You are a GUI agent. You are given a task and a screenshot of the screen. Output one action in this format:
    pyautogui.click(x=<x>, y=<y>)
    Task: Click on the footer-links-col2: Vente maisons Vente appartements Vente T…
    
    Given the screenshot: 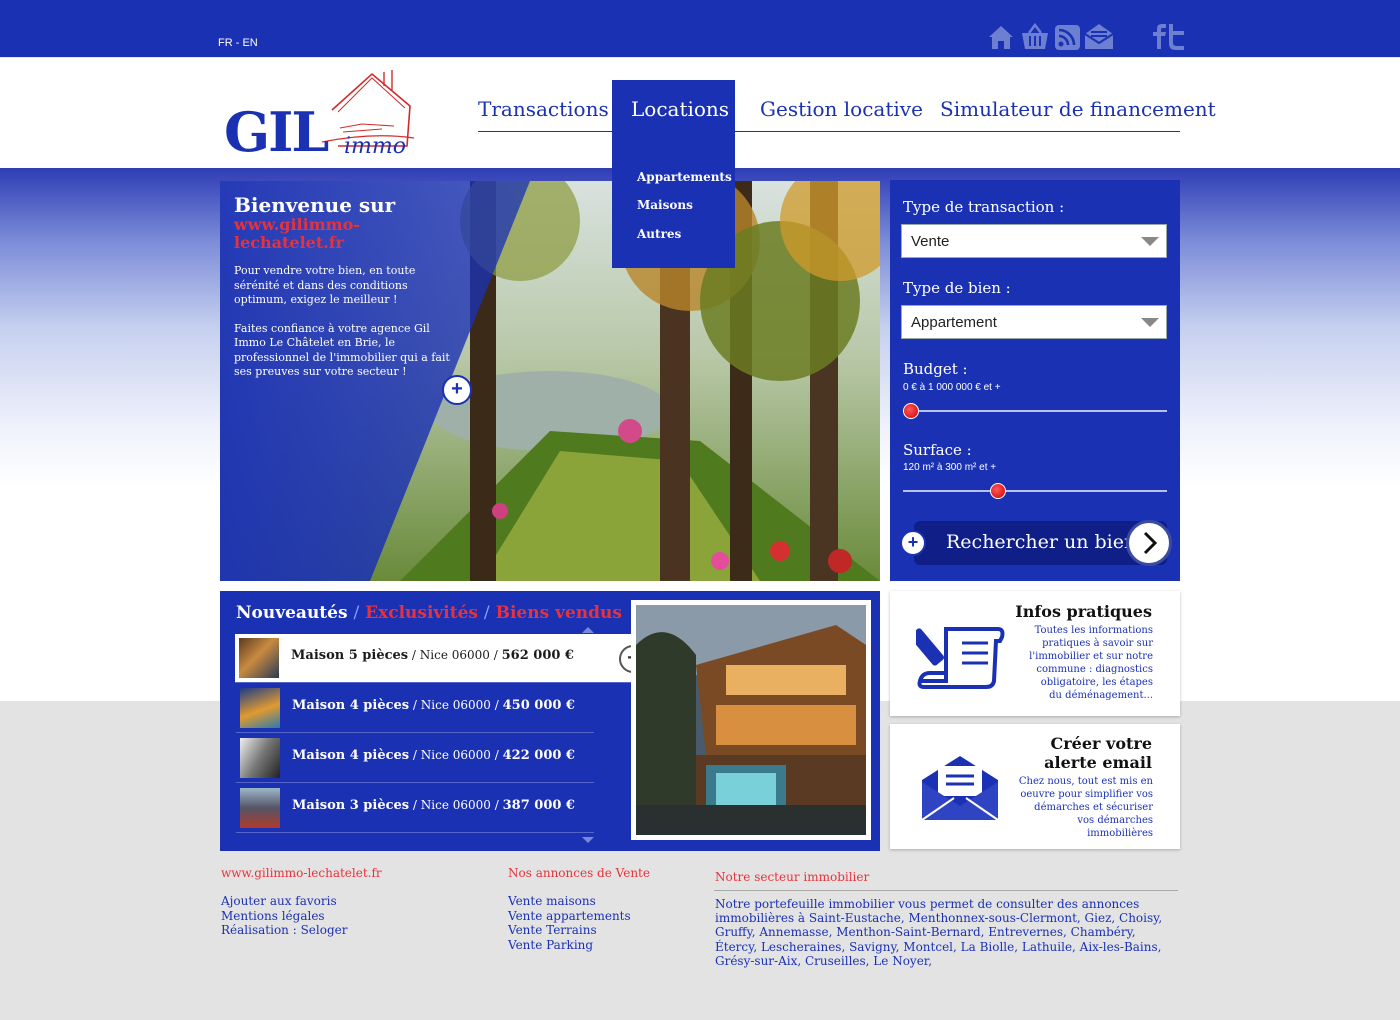 What is the action you would take?
    pyautogui.click(x=569, y=923)
    